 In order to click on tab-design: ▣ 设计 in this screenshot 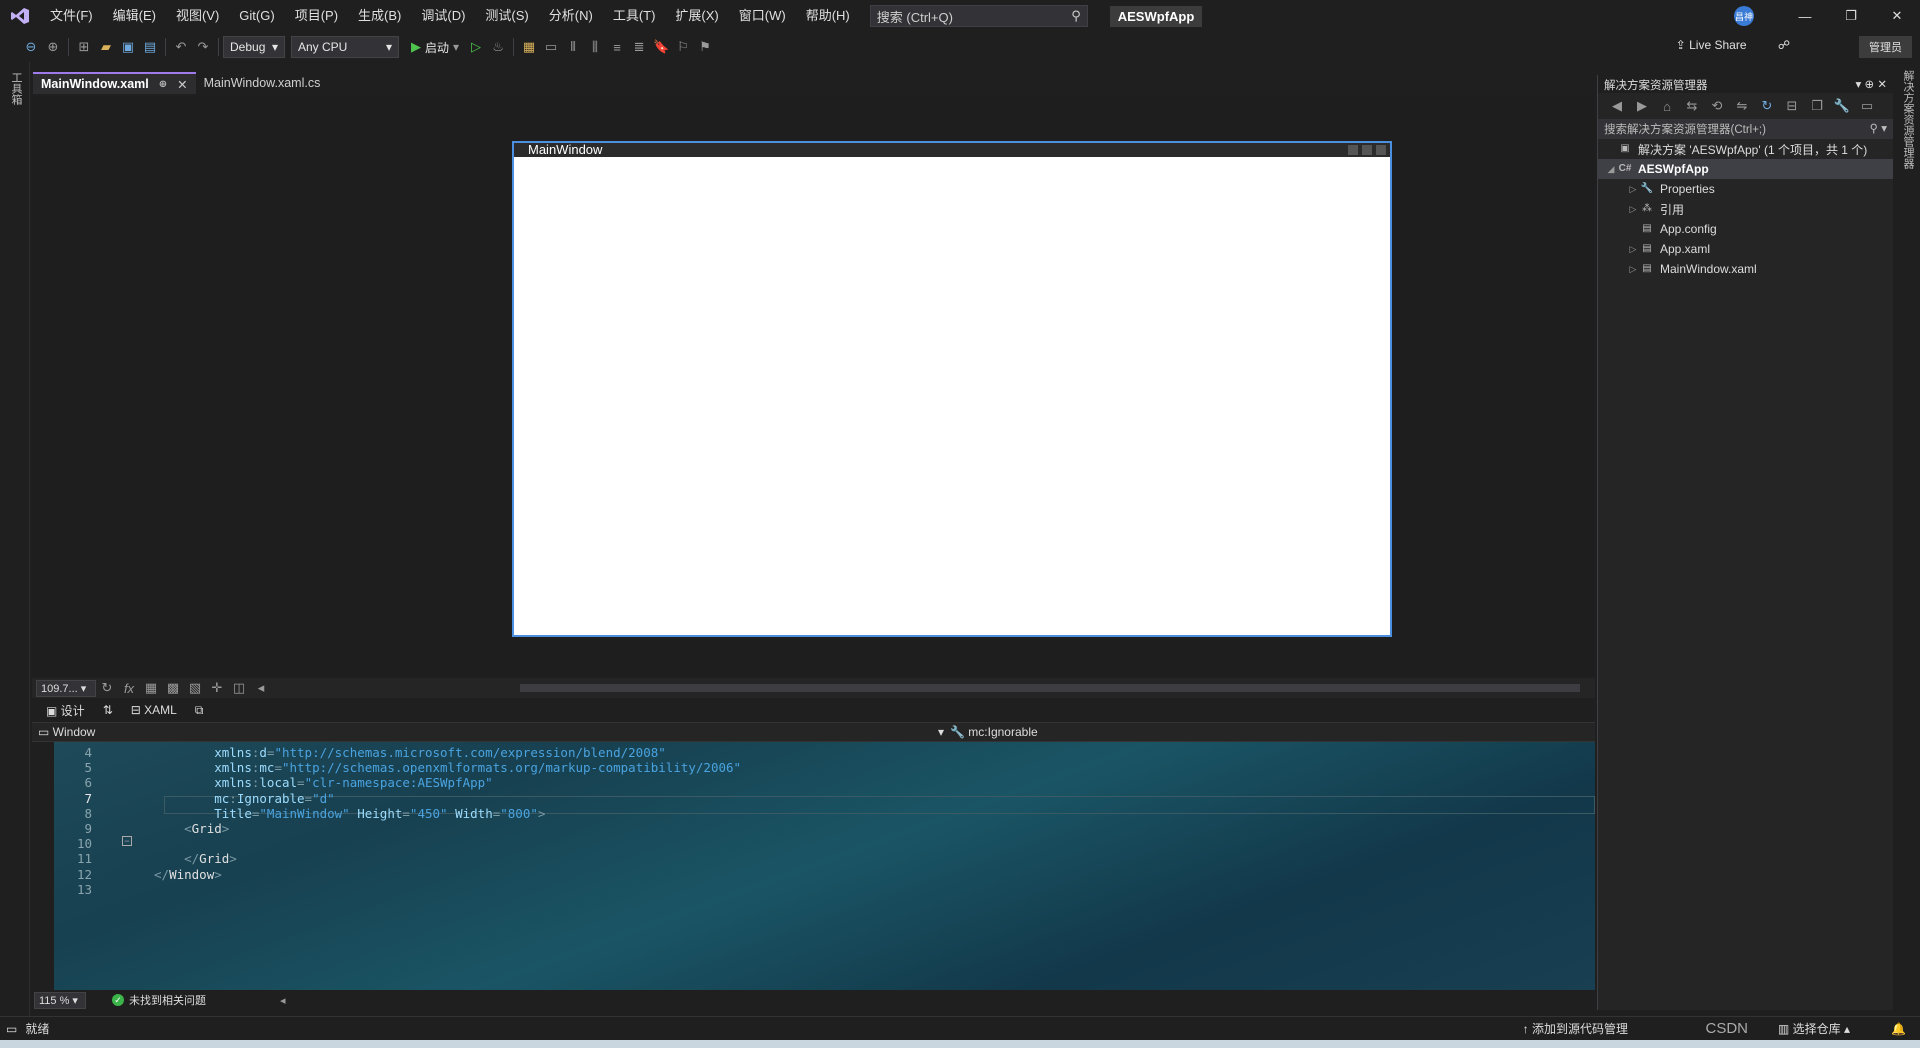, I will do `click(65, 710)`.